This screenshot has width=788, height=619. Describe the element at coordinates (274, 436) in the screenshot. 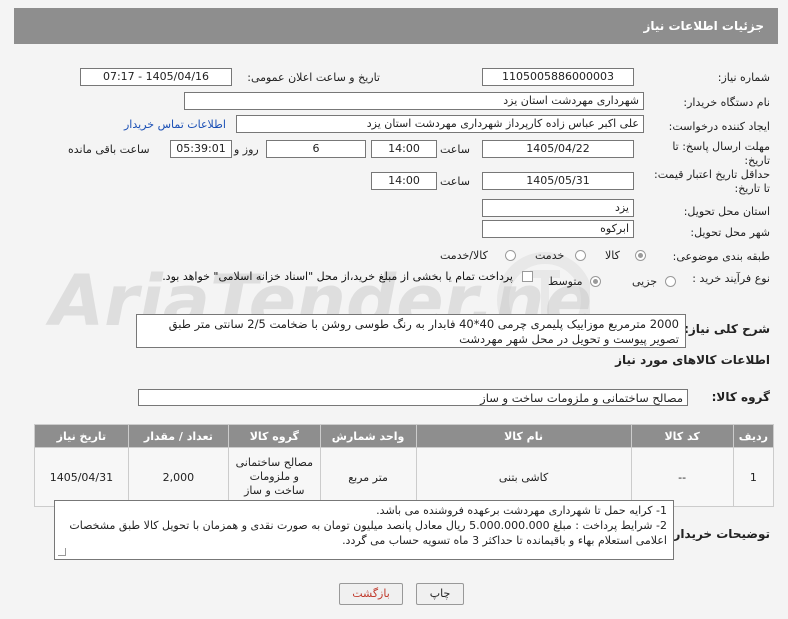

I see `col-group: گروه کالا` at that location.